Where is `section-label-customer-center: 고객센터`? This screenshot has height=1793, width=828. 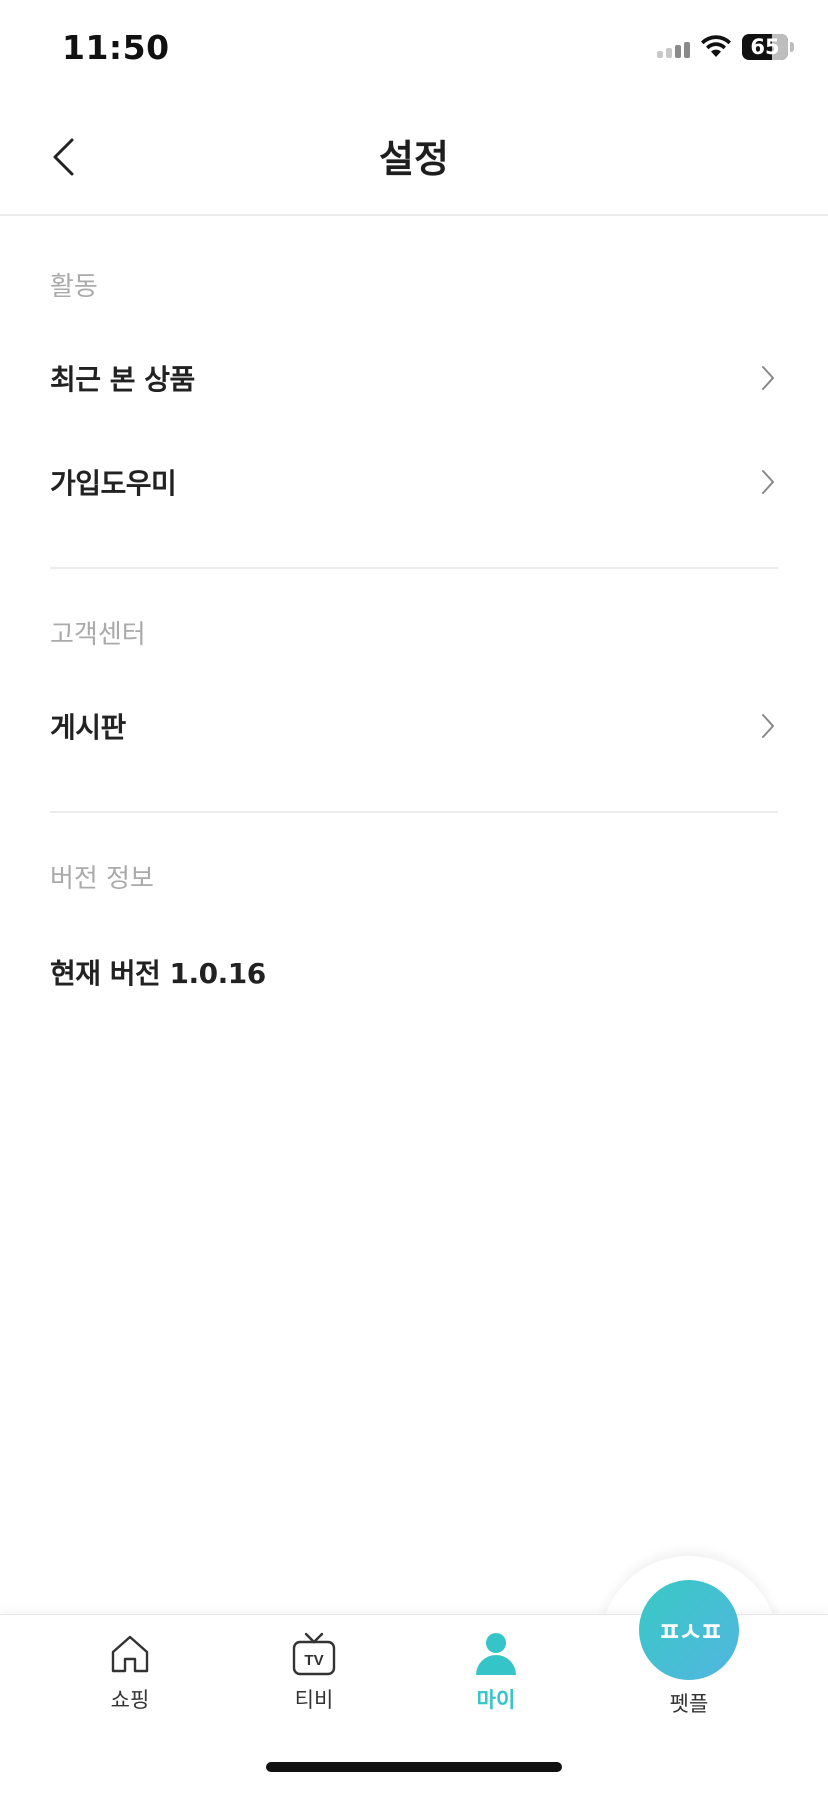 section-label-customer-center: 고객센터 is located at coordinates (98, 635).